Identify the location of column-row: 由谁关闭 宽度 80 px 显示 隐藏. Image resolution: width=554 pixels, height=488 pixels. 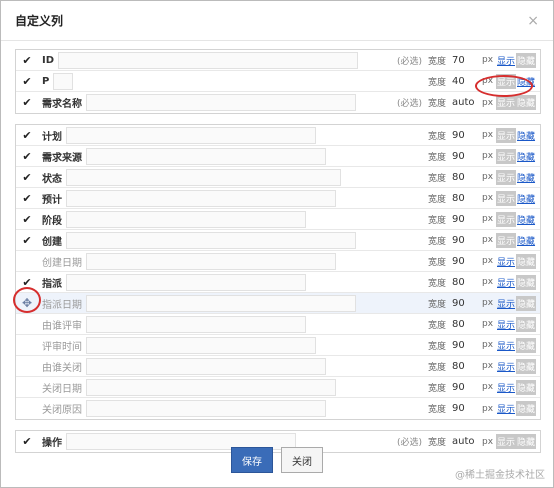
(278, 366).